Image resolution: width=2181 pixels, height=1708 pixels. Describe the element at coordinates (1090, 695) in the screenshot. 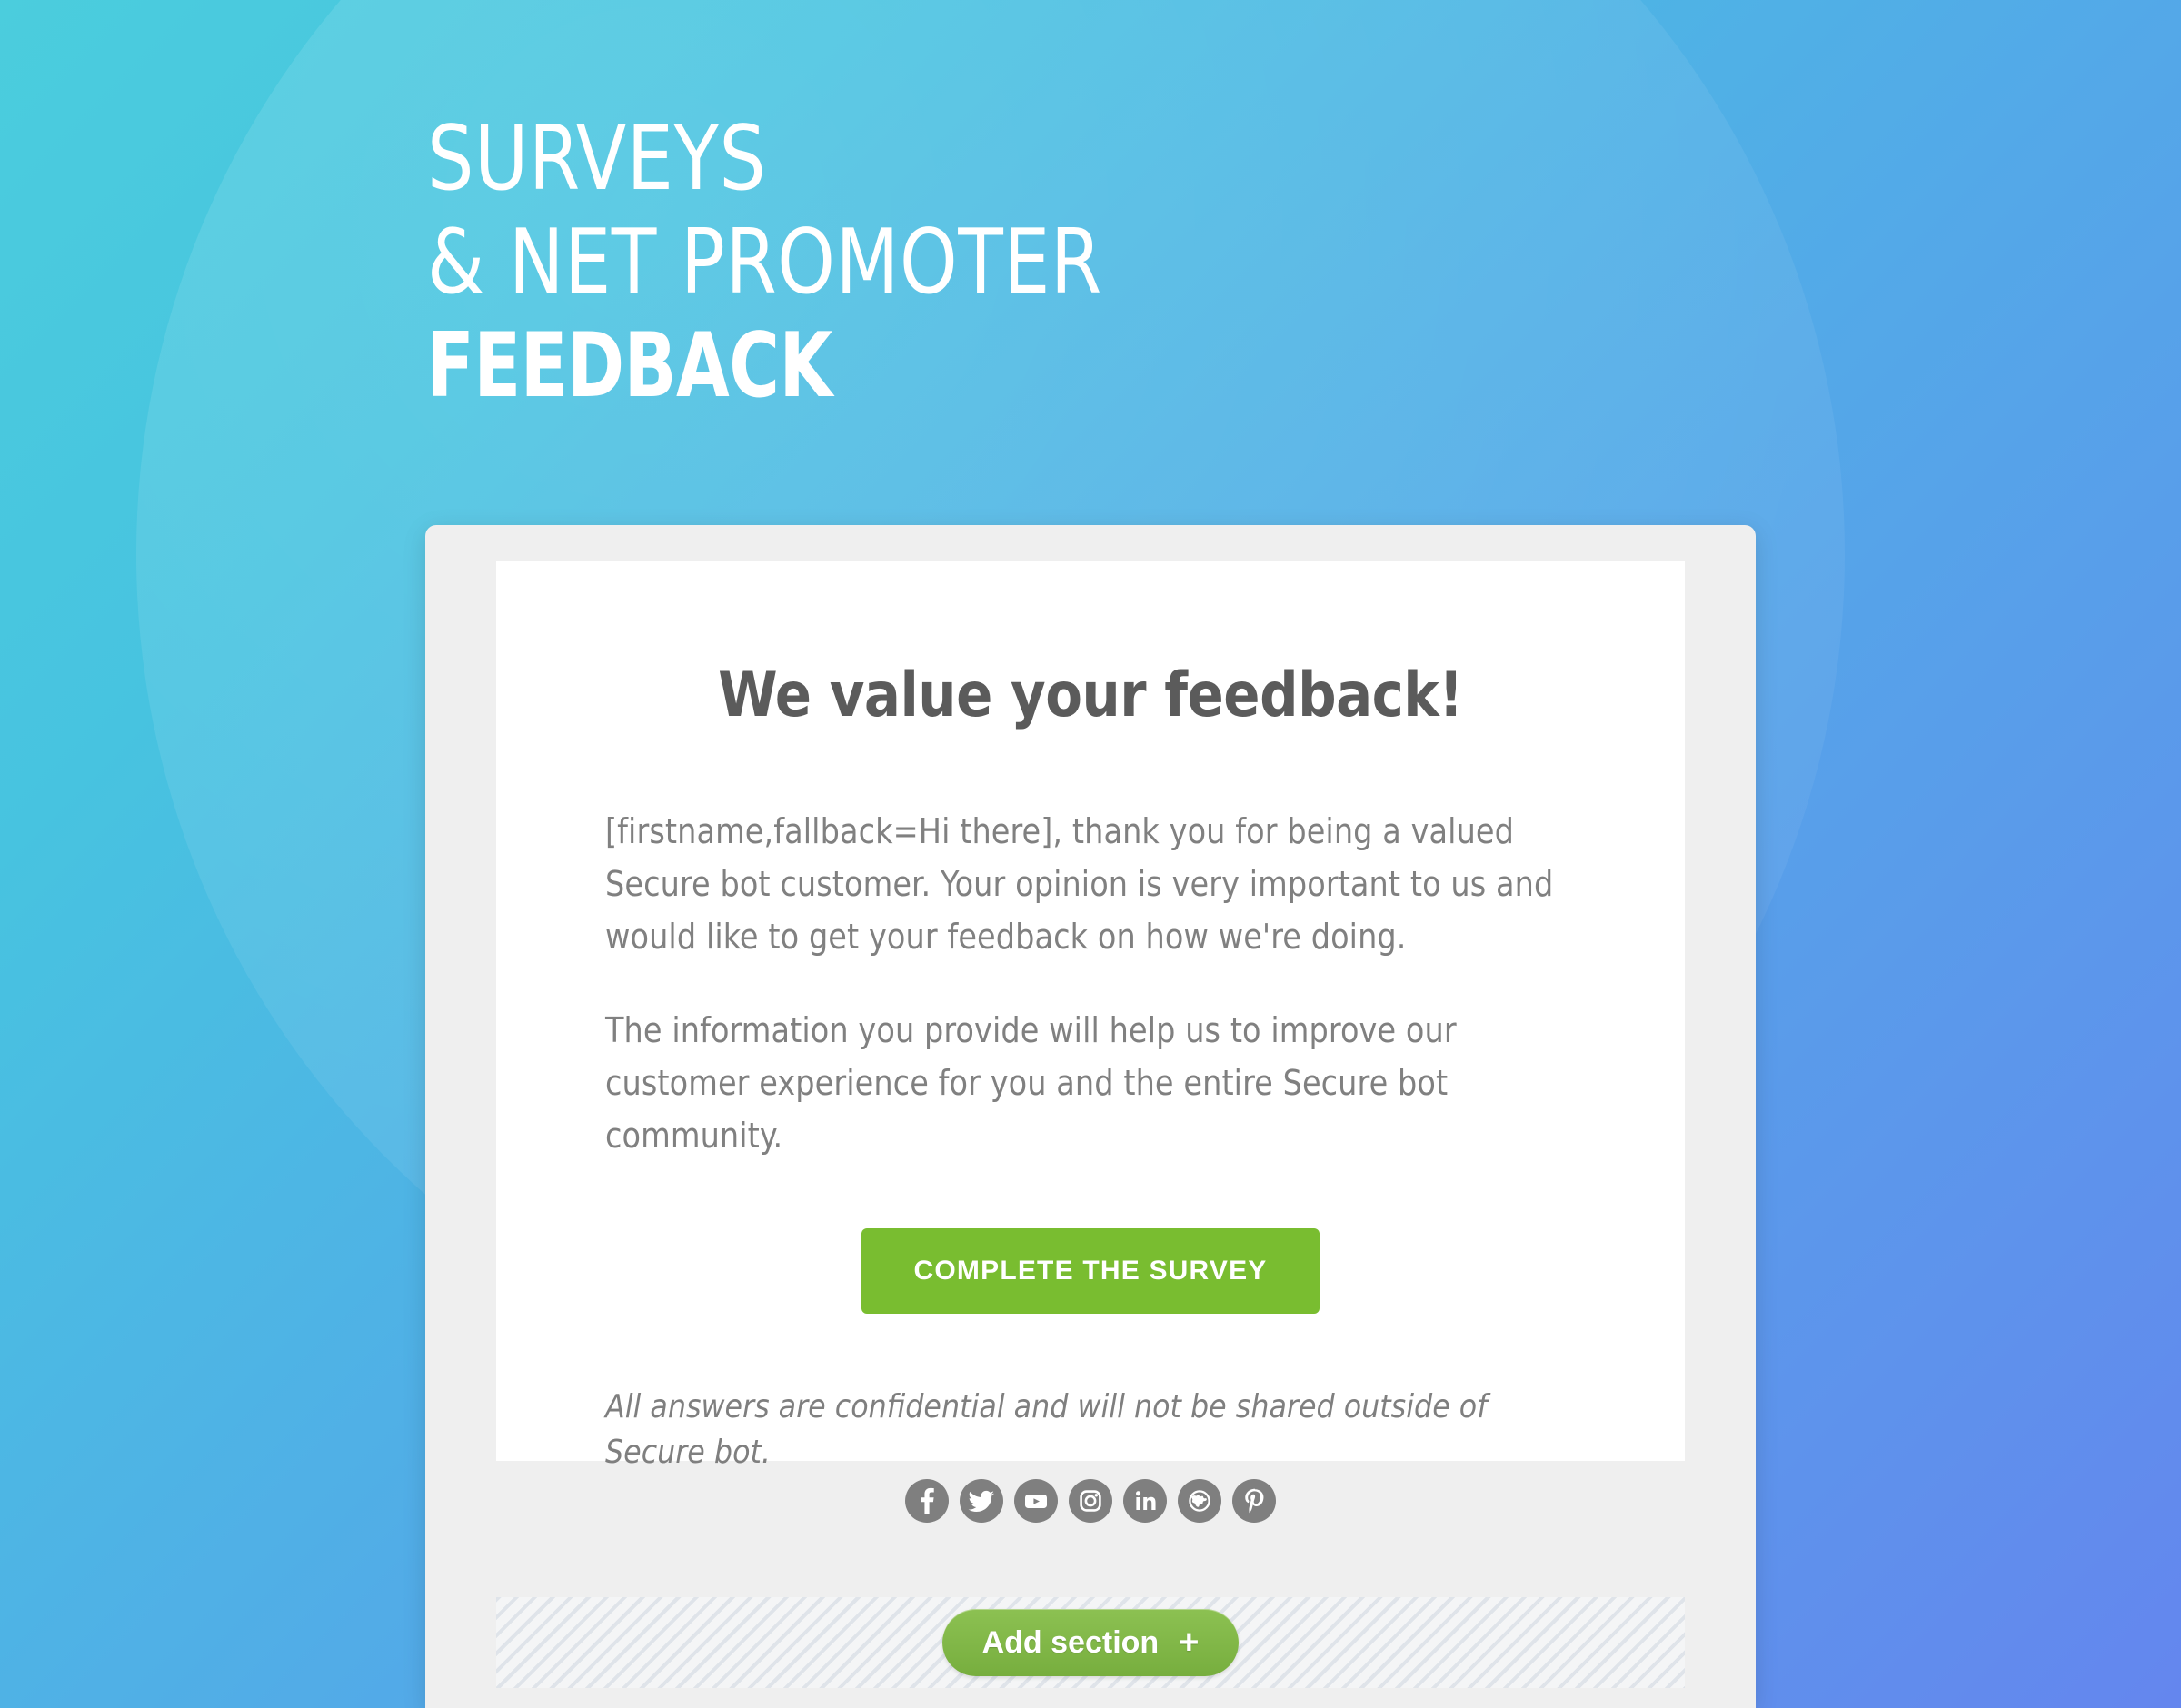

I see `page-title: We value your feedback!` at that location.